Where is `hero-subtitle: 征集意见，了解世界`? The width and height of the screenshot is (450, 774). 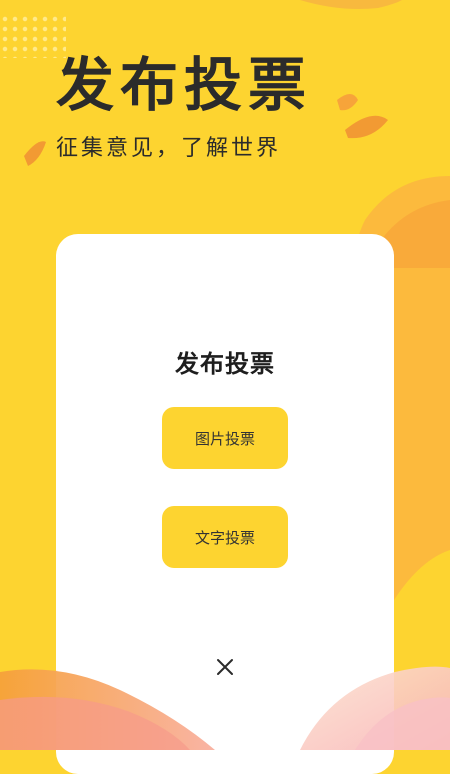 hero-subtitle: 征集意见，了解世界 is located at coordinates (169, 148).